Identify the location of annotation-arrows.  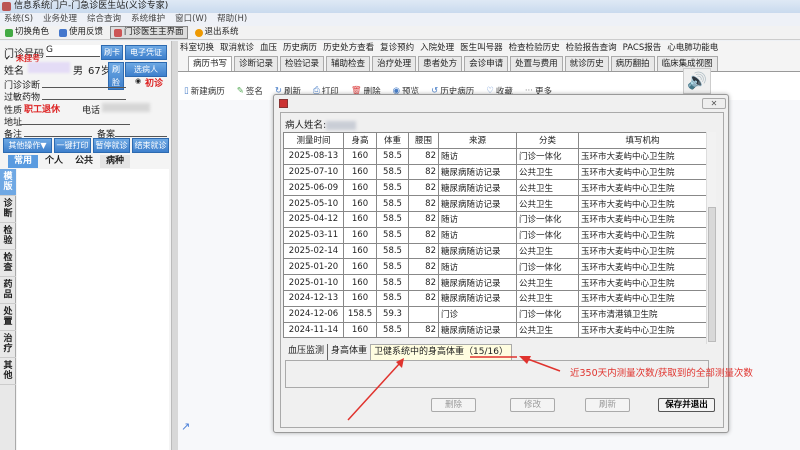
(454, 388).